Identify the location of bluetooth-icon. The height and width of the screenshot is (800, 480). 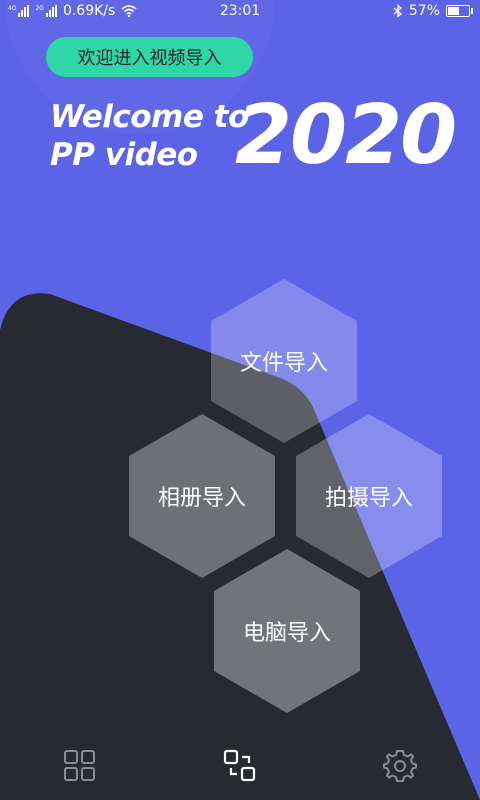
(397, 11).